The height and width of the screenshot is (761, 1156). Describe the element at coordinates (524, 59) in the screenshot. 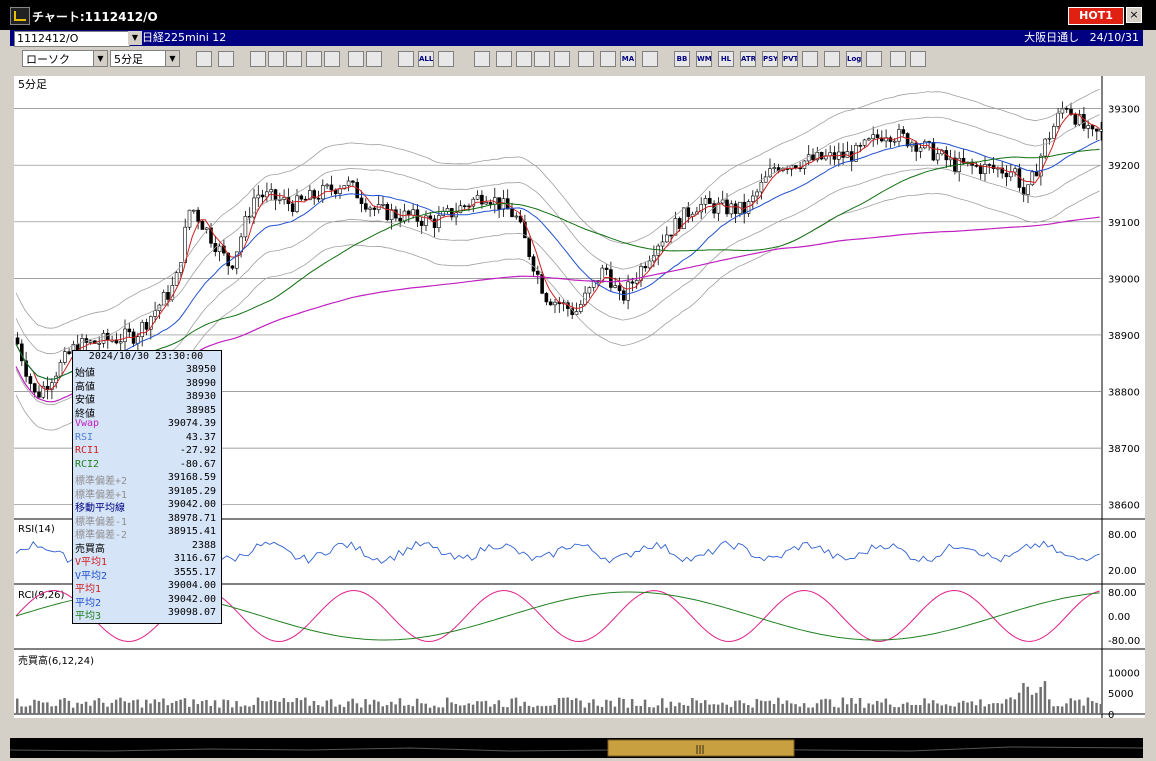

I see `eye-icon` at that location.